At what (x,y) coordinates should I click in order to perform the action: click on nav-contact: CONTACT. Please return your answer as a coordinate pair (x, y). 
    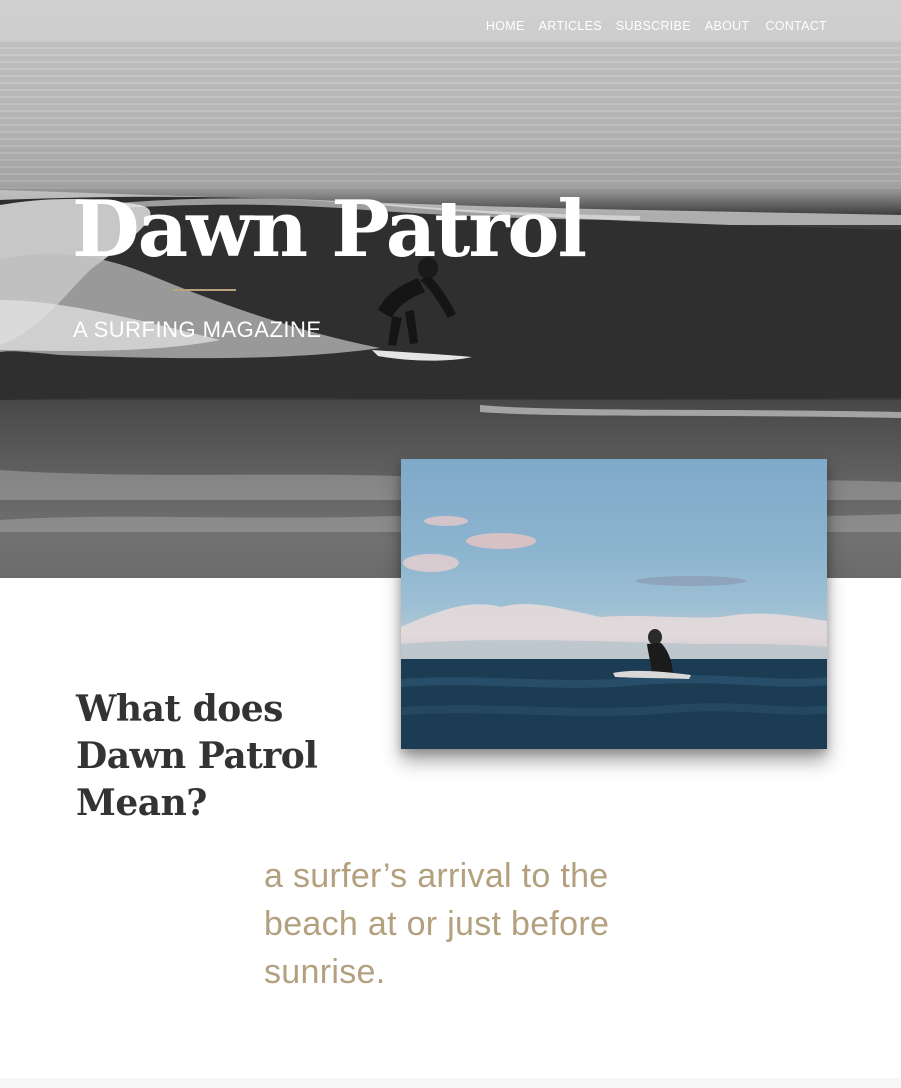
    Looking at the image, I should click on (791, 26).